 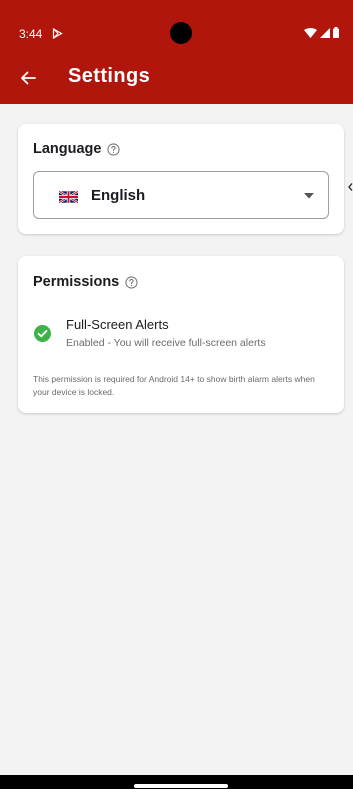 What do you see at coordinates (42, 333) in the screenshot?
I see `check-circle-icon` at bounding box center [42, 333].